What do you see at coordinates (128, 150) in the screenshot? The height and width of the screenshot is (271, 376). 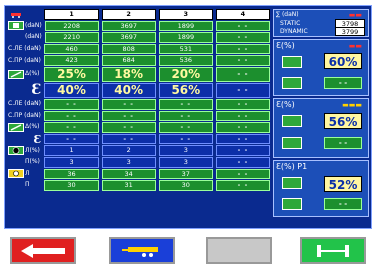 I see `cell: 2` at bounding box center [128, 150].